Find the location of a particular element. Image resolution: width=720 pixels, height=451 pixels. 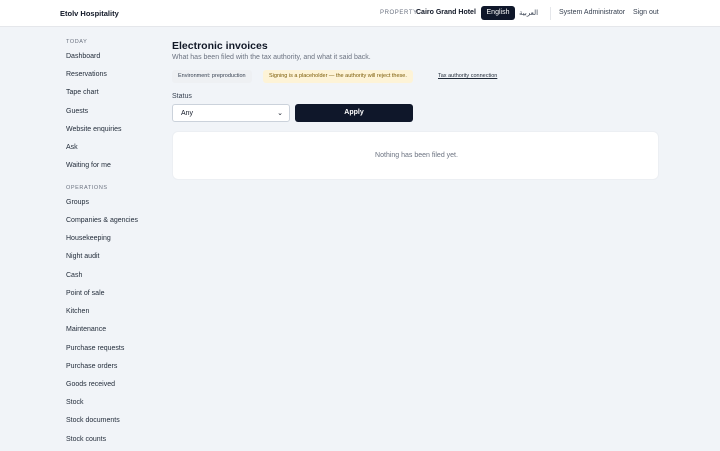

brand-logo: Etolv Hospitality is located at coordinates (89, 13).